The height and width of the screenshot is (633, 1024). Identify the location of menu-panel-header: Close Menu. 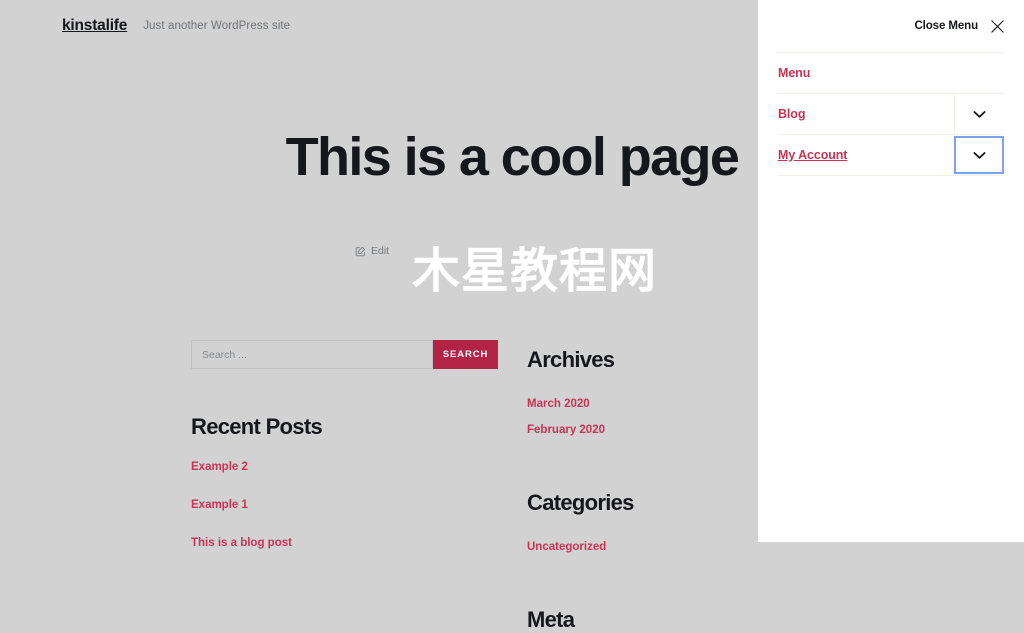
(891, 26).